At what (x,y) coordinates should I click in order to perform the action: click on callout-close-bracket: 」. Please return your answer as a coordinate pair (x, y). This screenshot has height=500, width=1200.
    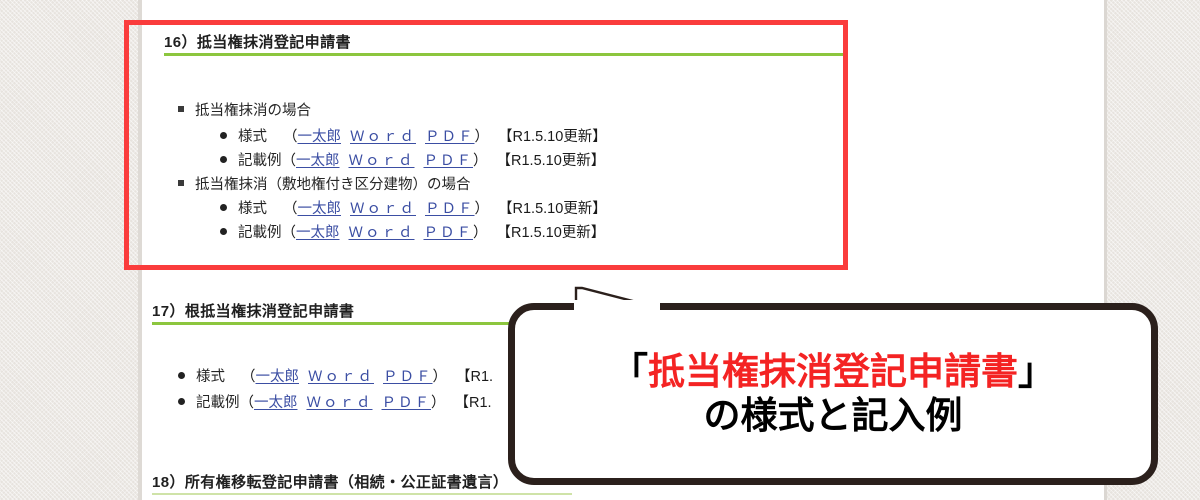
    Looking at the image, I should click on (1036, 372).